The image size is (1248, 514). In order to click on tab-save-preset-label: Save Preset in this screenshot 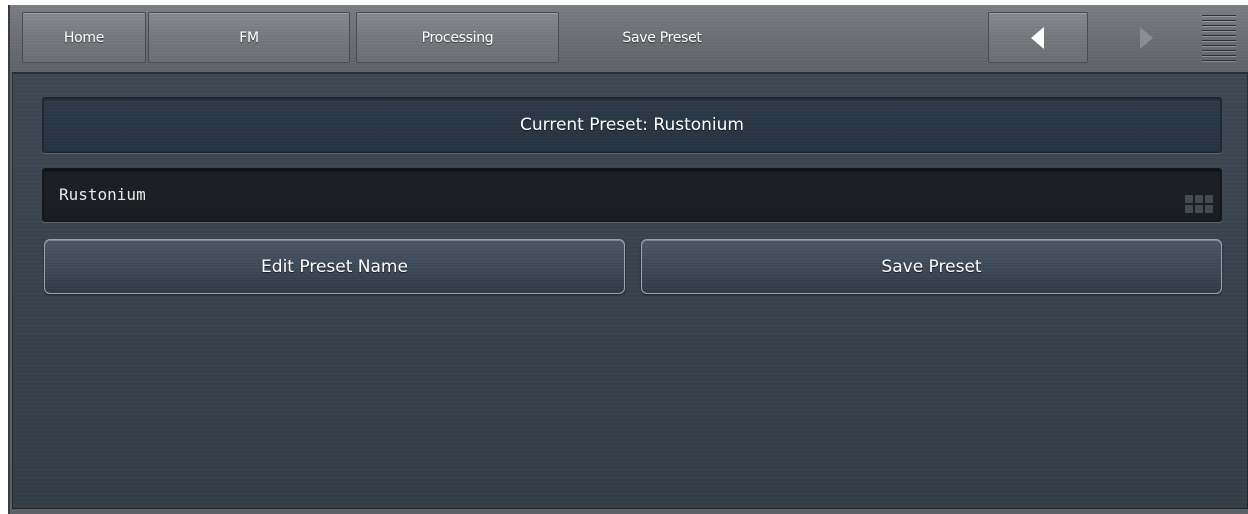, I will do `click(662, 37)`.